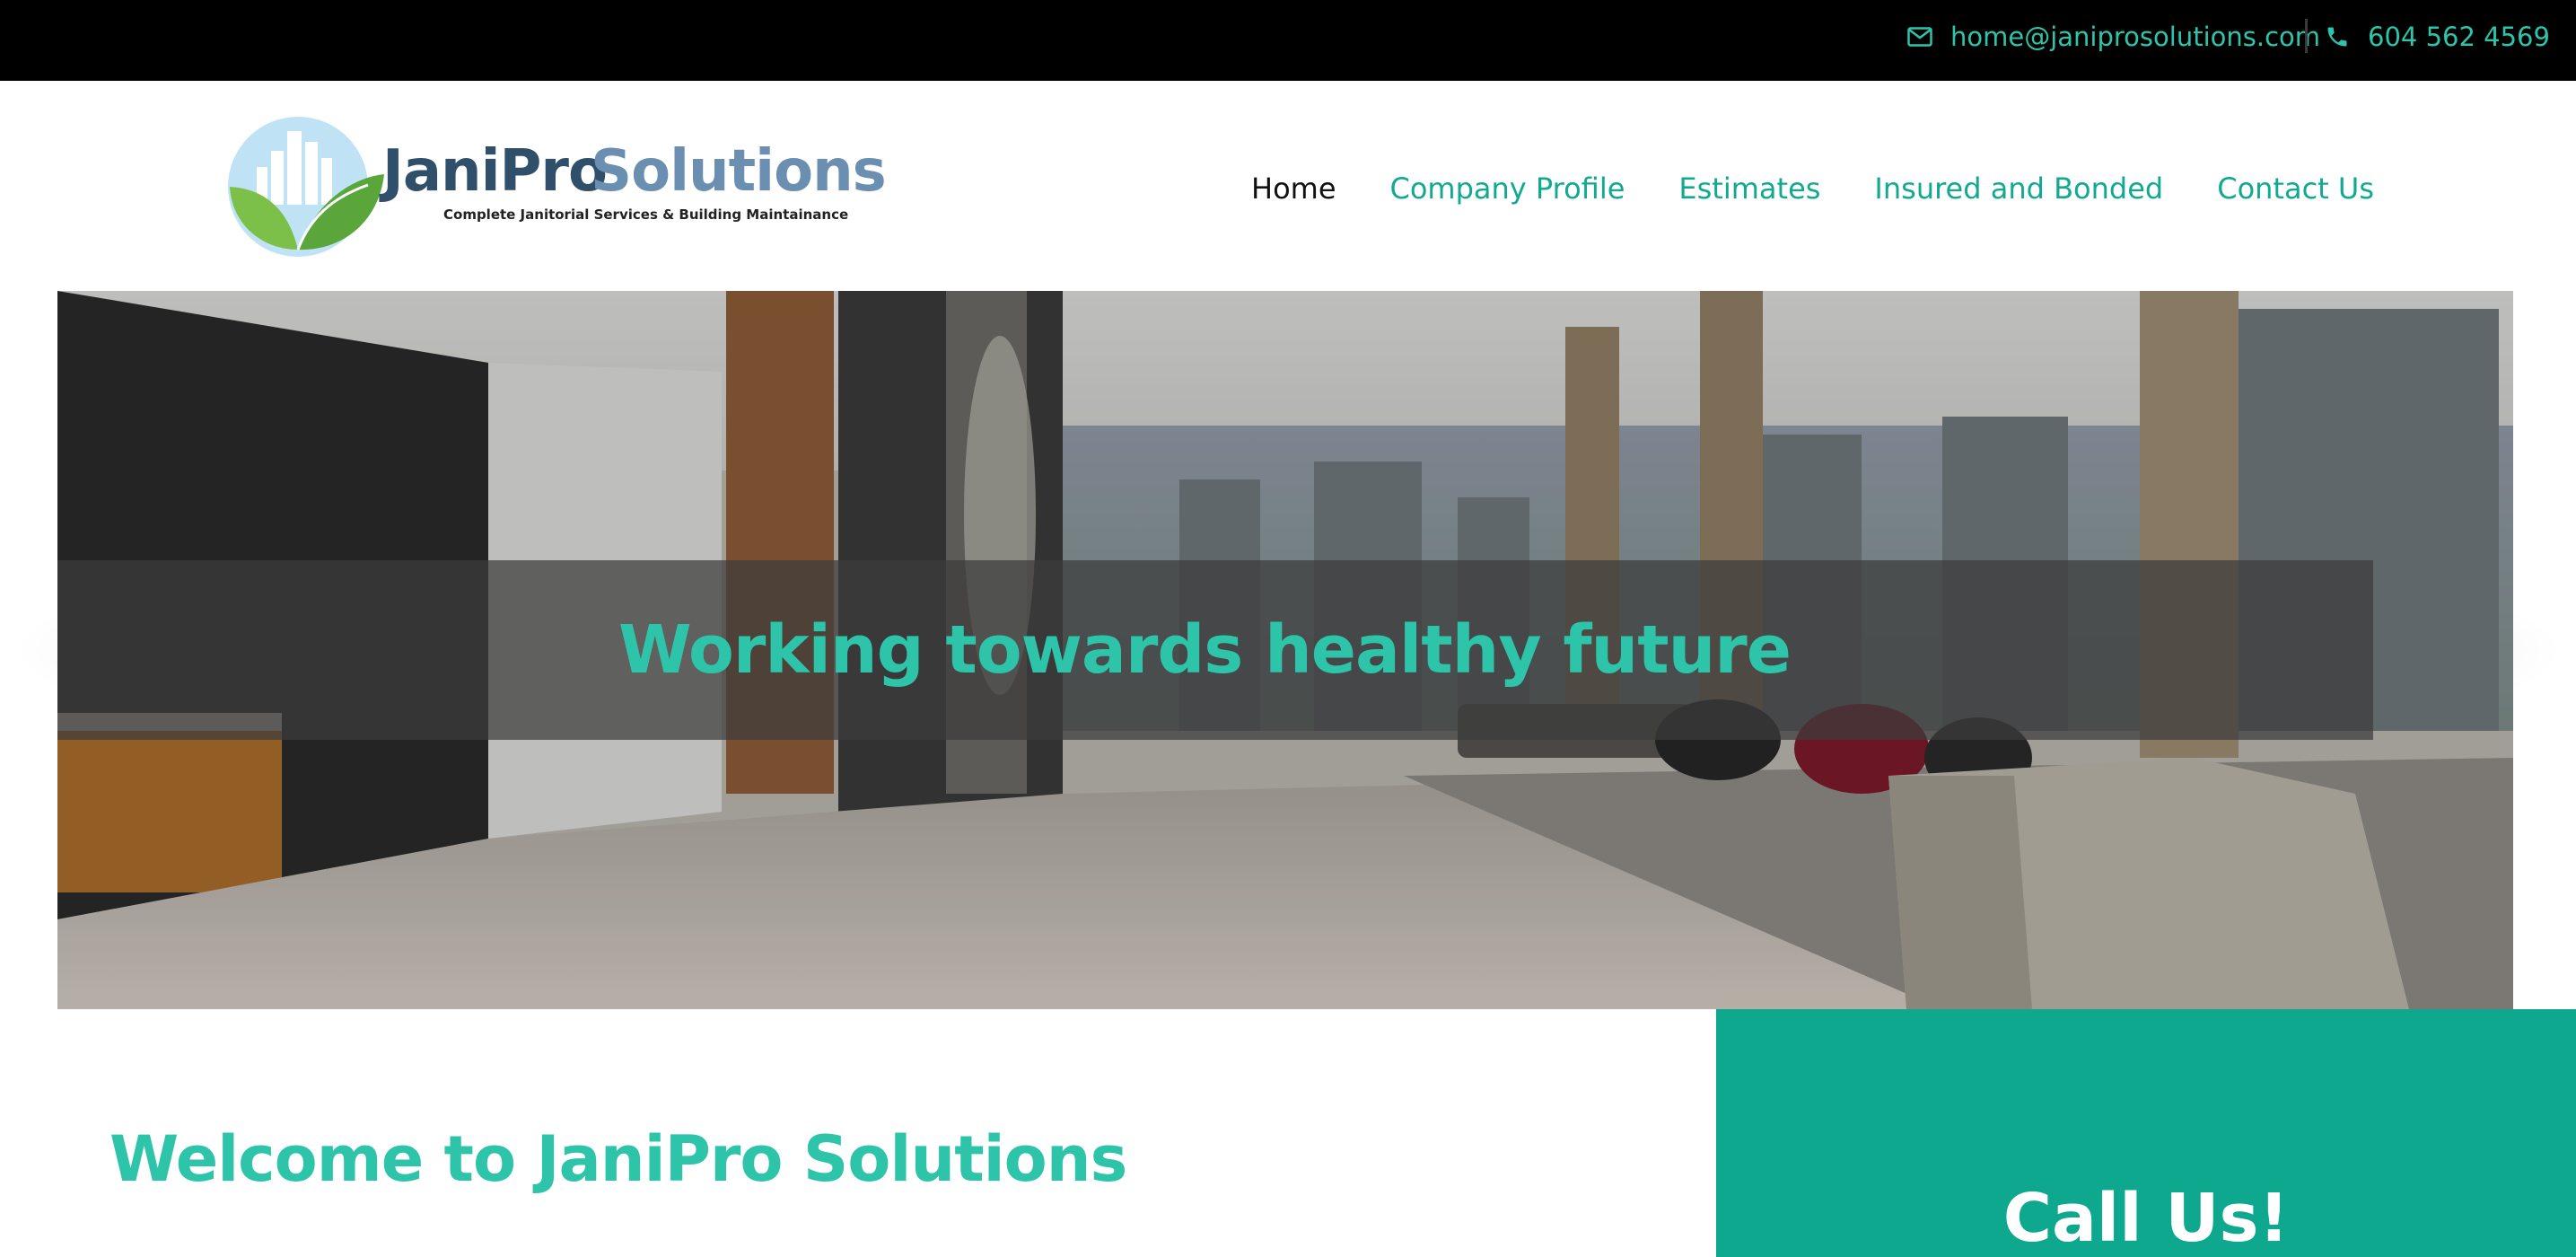 The width and height of the screenshot is (2576, 1257). Describe the element at coordinates (1293, 188) in the screenshot. I see `nav-home: Home` at that location.